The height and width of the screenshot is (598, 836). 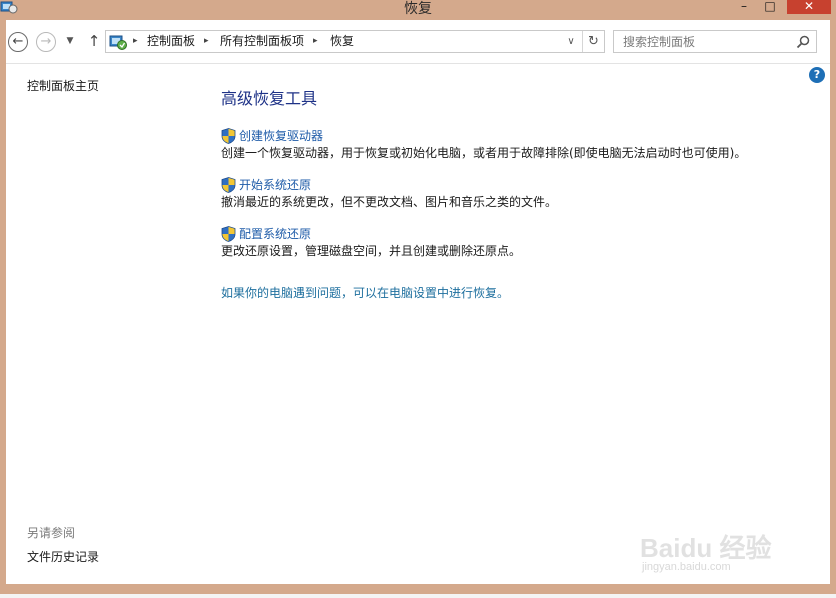 I want to click on minimize-button: –, so click(x=744, y=7).